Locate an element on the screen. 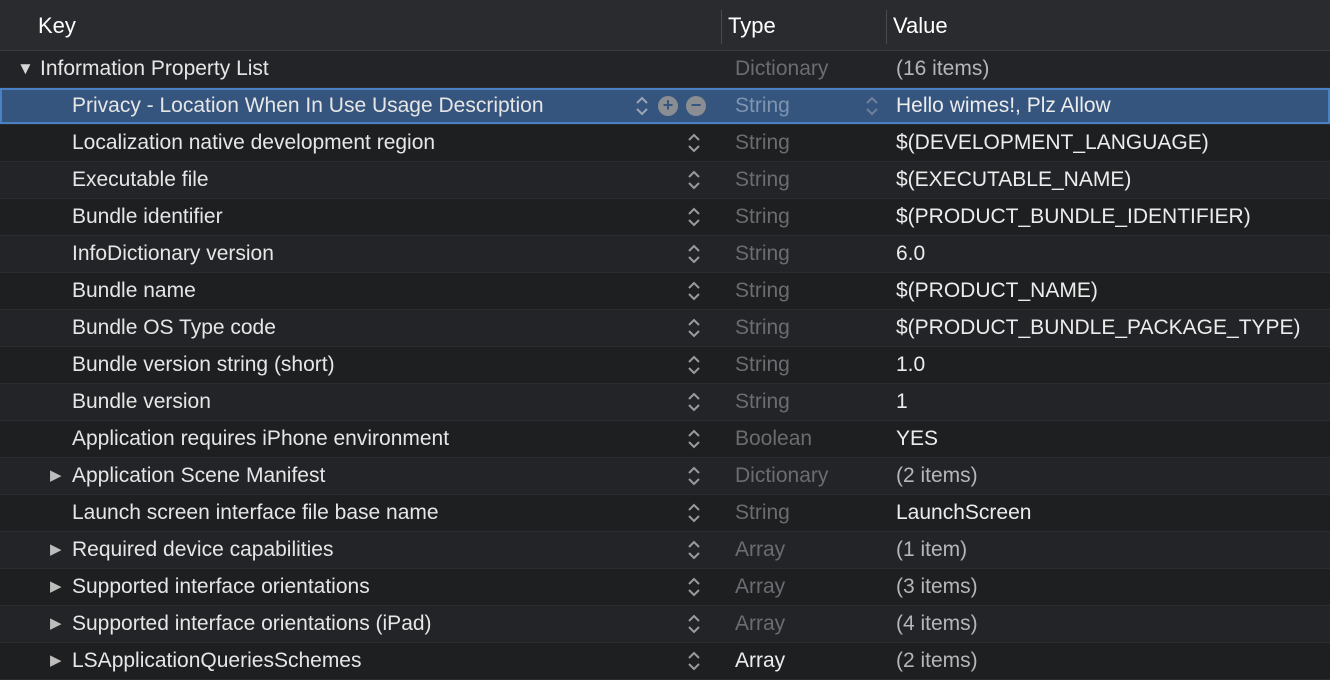  value-cell: $(PRODUCT_NAME) is located at coordinates (997, 291).